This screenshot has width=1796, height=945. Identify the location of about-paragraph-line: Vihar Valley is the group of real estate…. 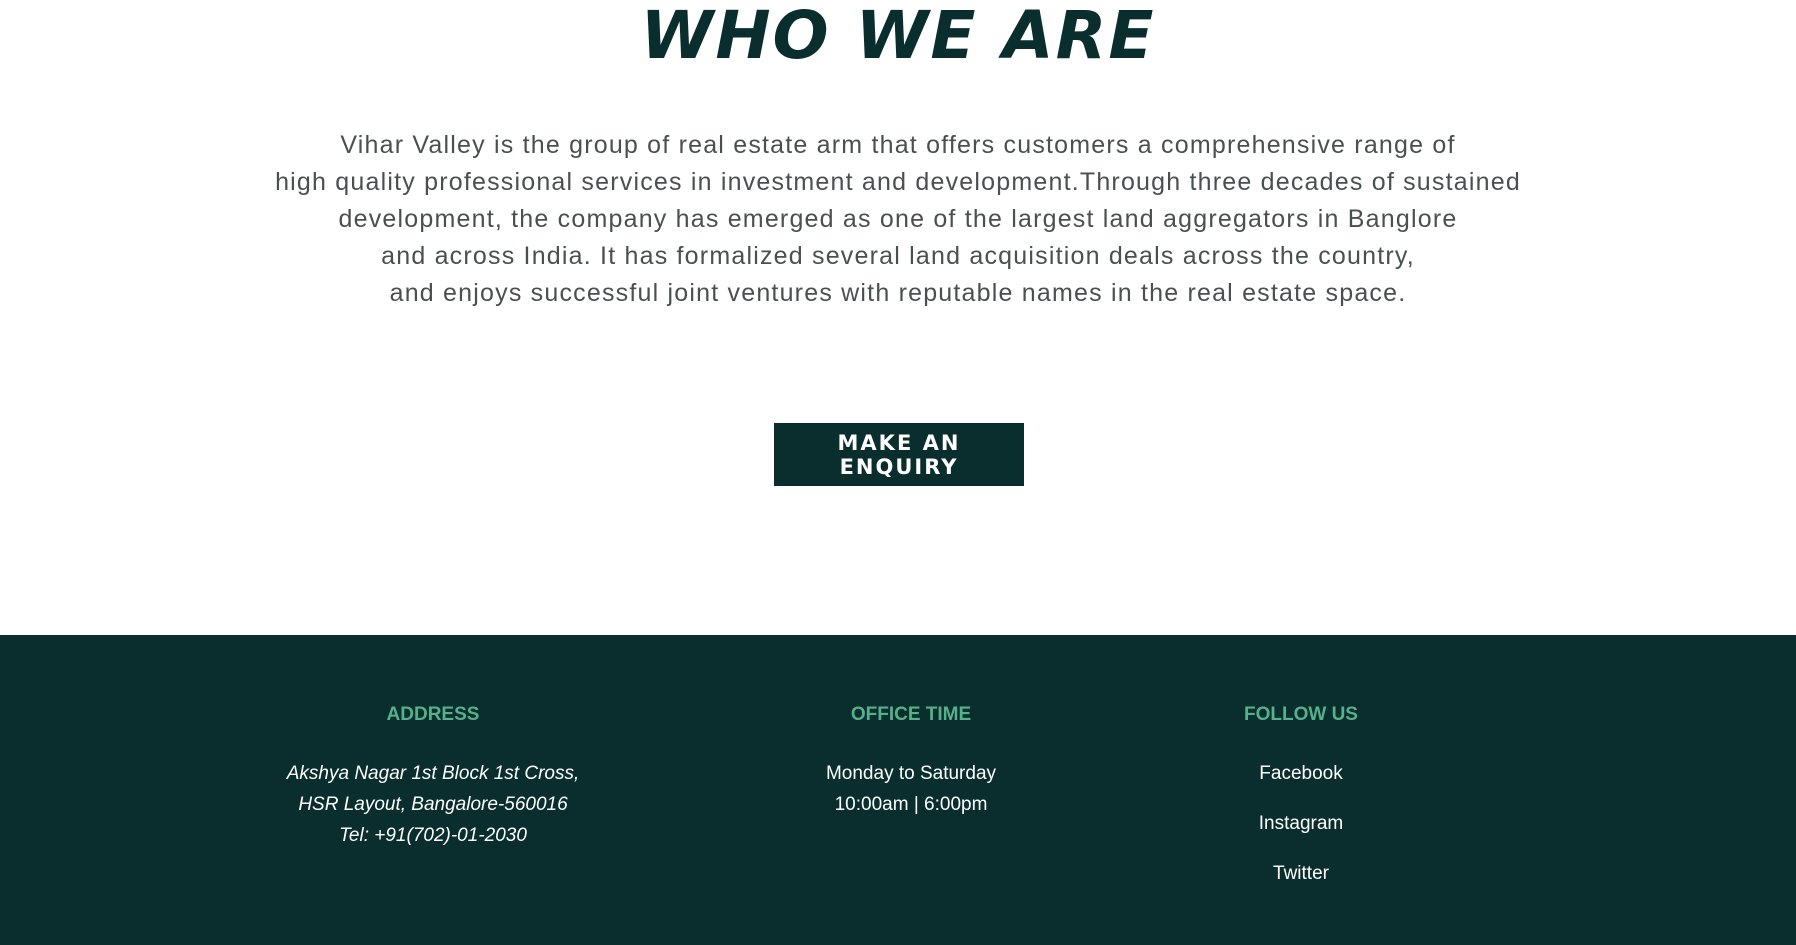
(898, 145).